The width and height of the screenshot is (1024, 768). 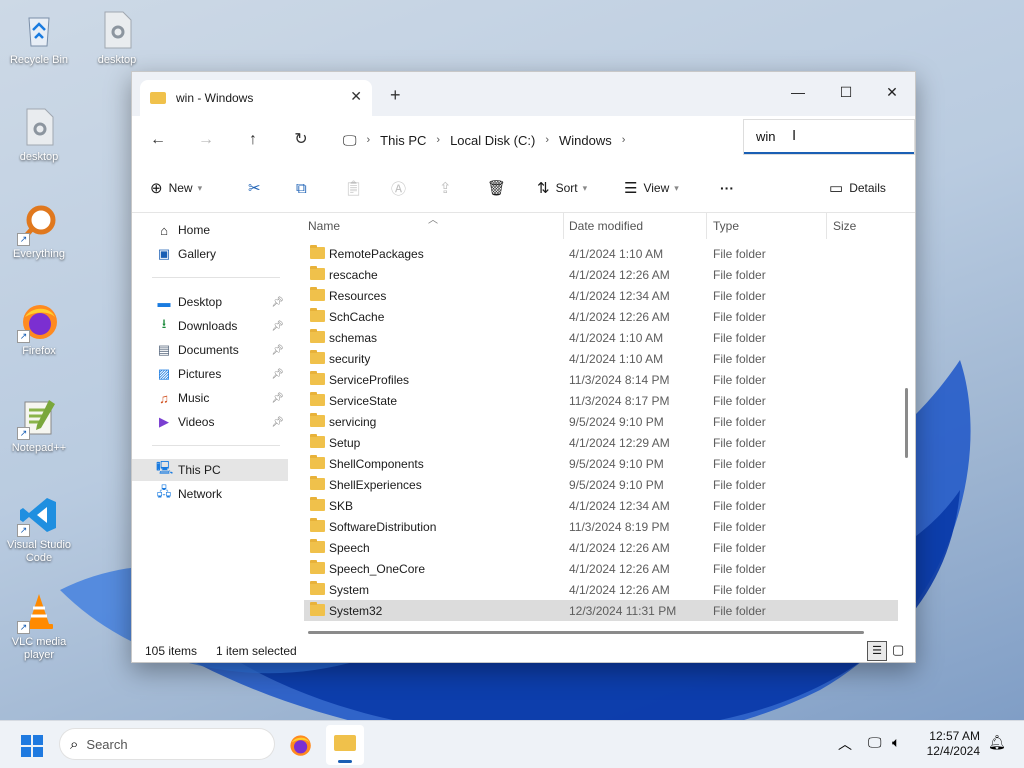 What do you see at coordinates (253, 140) in the screenshot?
I see `up-arrow-icon: ↑` at bounding box center [253, 140].